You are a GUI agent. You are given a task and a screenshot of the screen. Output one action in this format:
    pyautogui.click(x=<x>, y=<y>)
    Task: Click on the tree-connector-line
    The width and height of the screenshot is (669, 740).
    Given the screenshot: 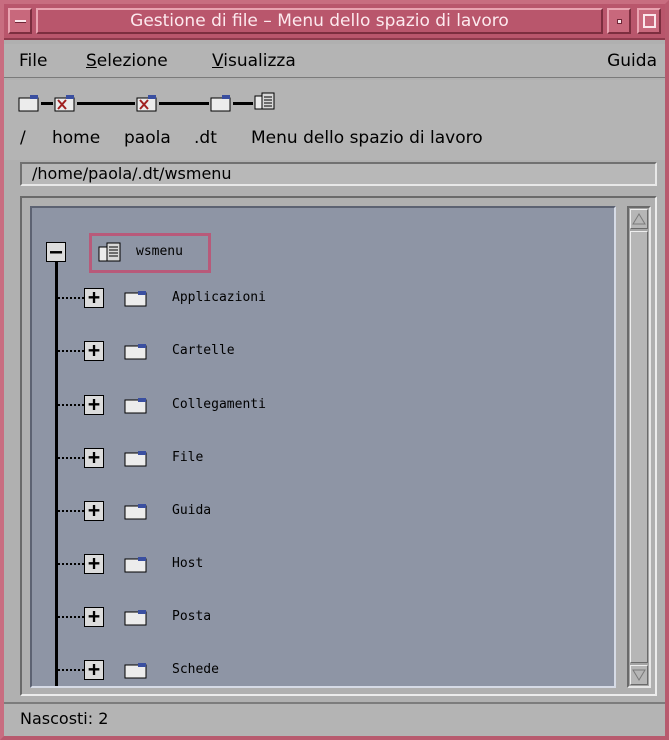 What is the action you would take?
    pyautogui.click(x=56, y=471)
    